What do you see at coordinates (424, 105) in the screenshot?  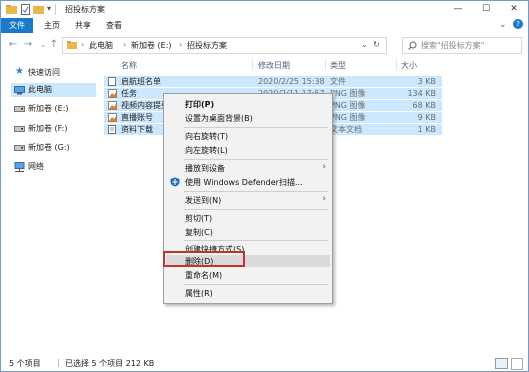 I see `file-size: 68 KB` at bounding box center [424, 105].